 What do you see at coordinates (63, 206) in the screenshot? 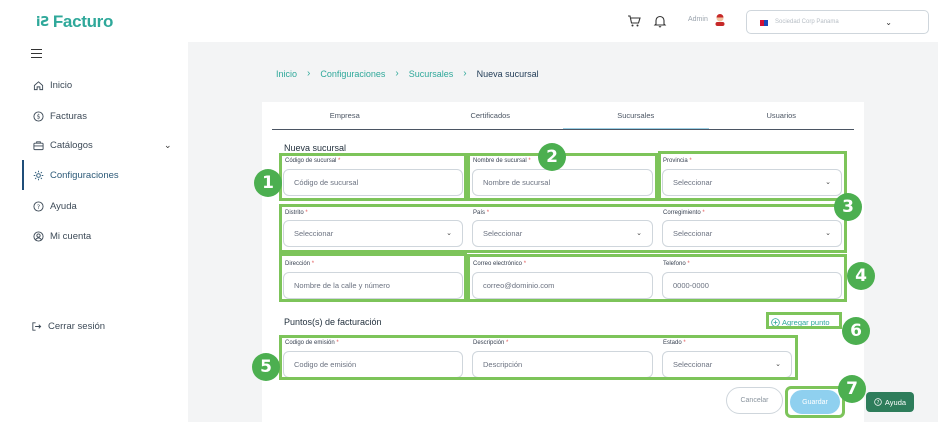
I see `sidebar-item-label: Ayuda` at bounding box center [63, 206].